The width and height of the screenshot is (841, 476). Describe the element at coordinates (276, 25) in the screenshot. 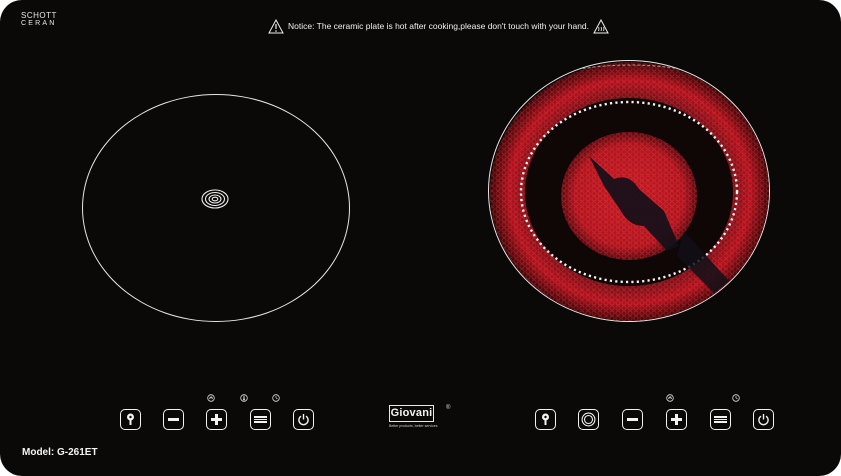

I see `warning-triangle-icon` at that location.